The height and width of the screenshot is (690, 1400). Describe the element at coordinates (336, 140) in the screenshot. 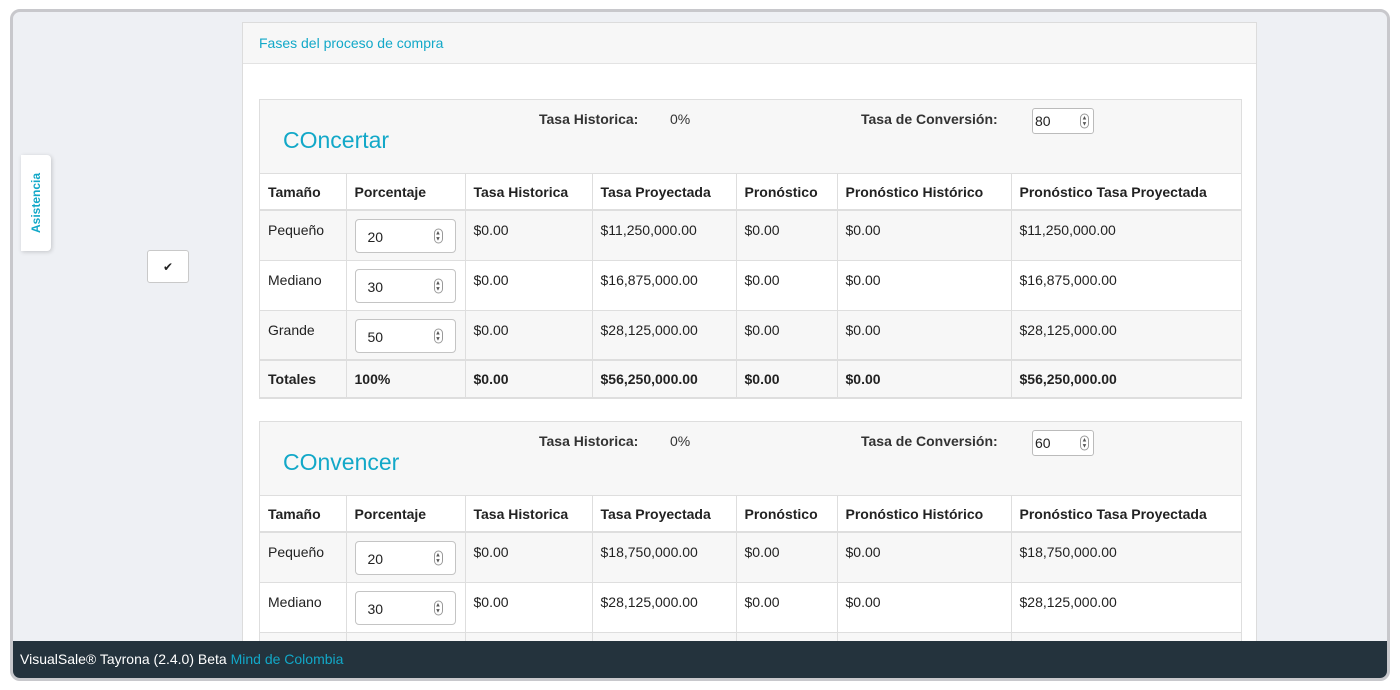

I see `phase-title: COncertar` at that location.